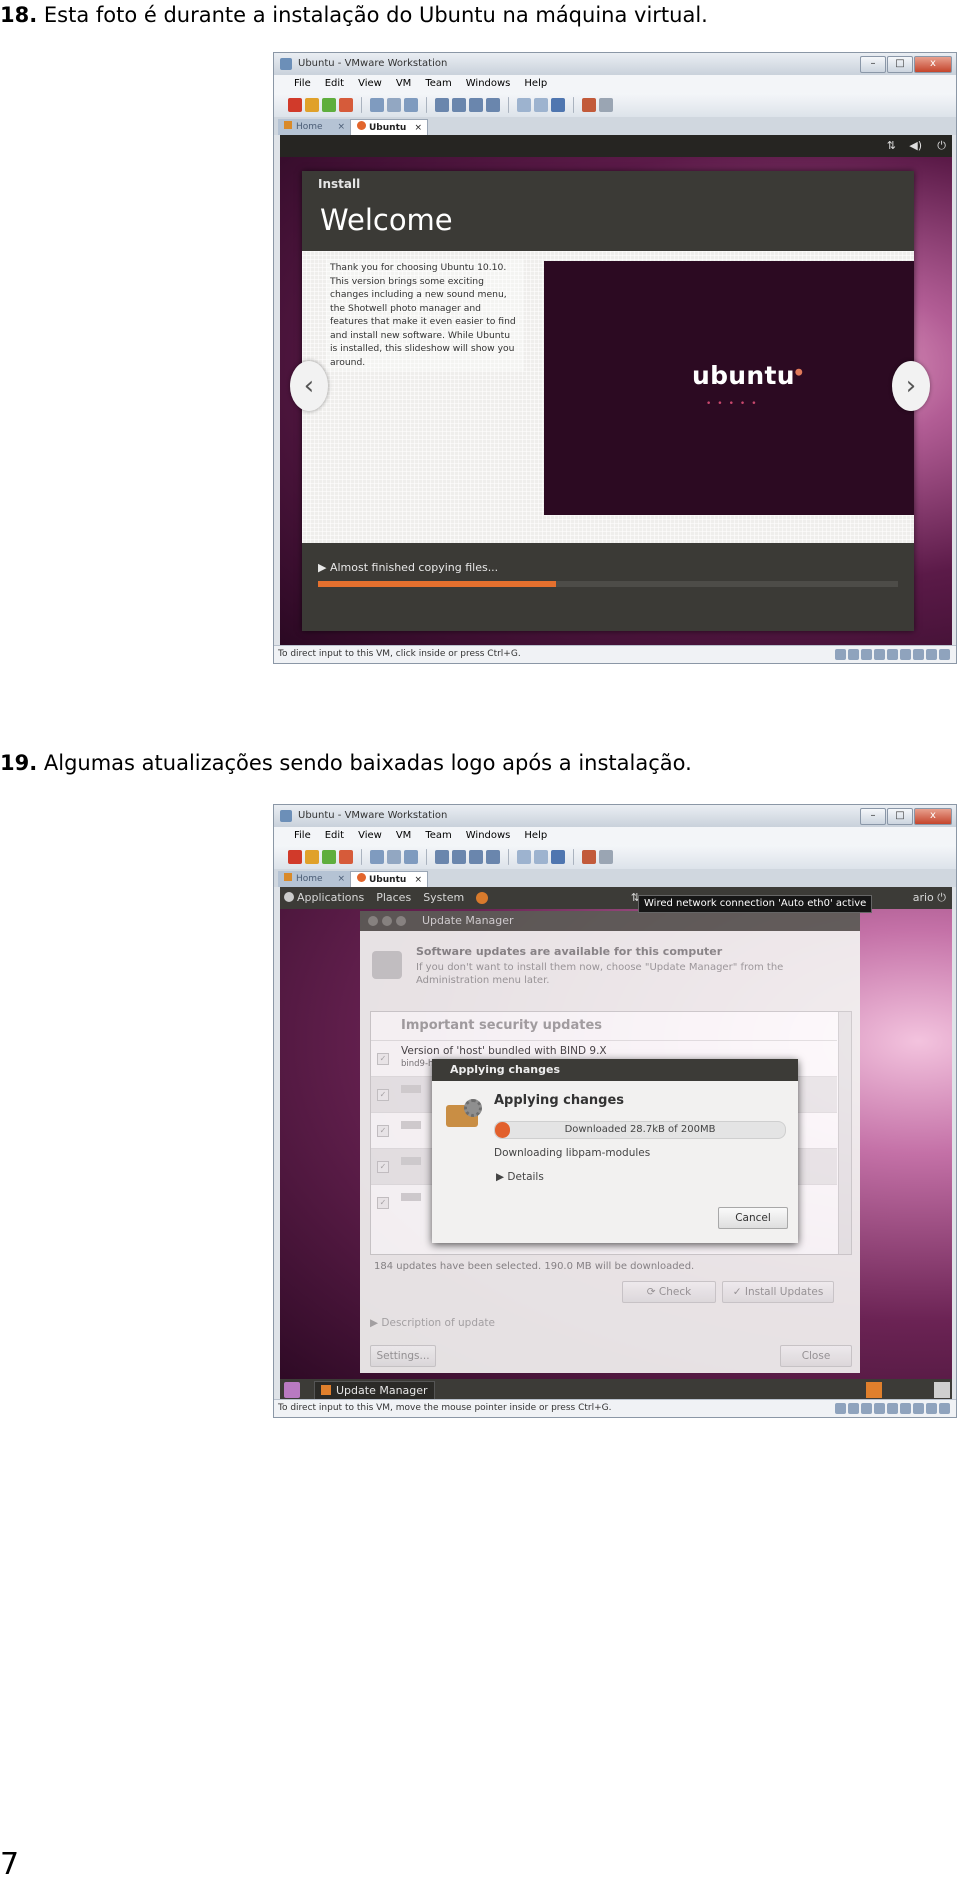  What do you see at coordinates (931, 654) in the screenshot?
I see `display-icon` at bounding box center [931, 654].